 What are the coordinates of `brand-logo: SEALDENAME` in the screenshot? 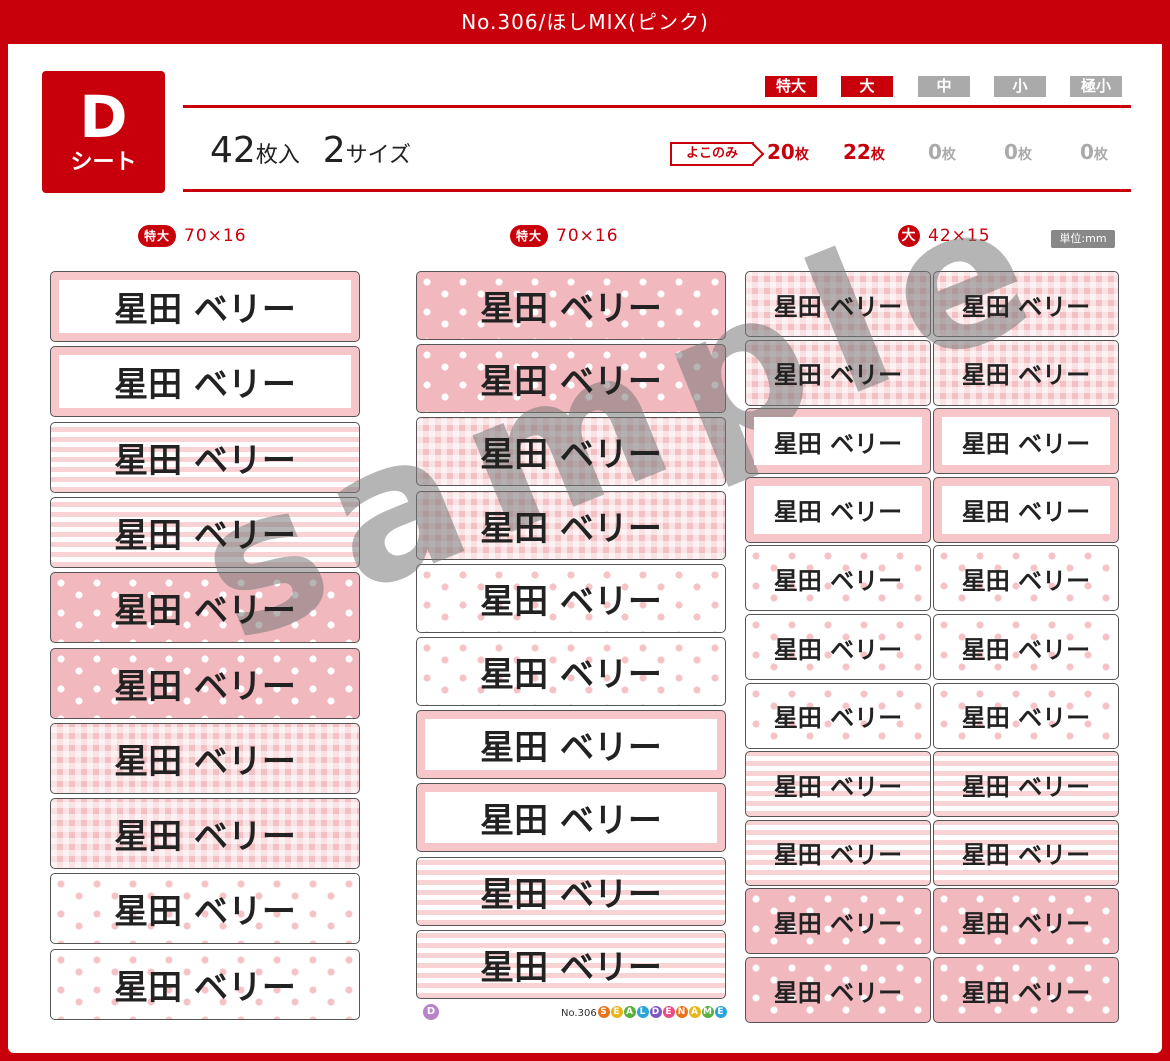 It's located at (663, 1012).